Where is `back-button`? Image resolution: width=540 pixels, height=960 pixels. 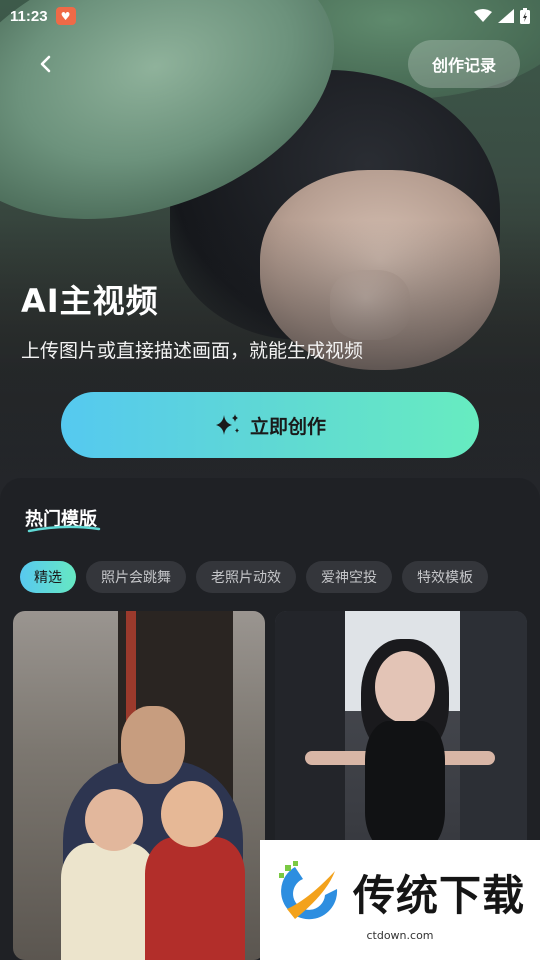
back-button is located at coordinates (46, 64).